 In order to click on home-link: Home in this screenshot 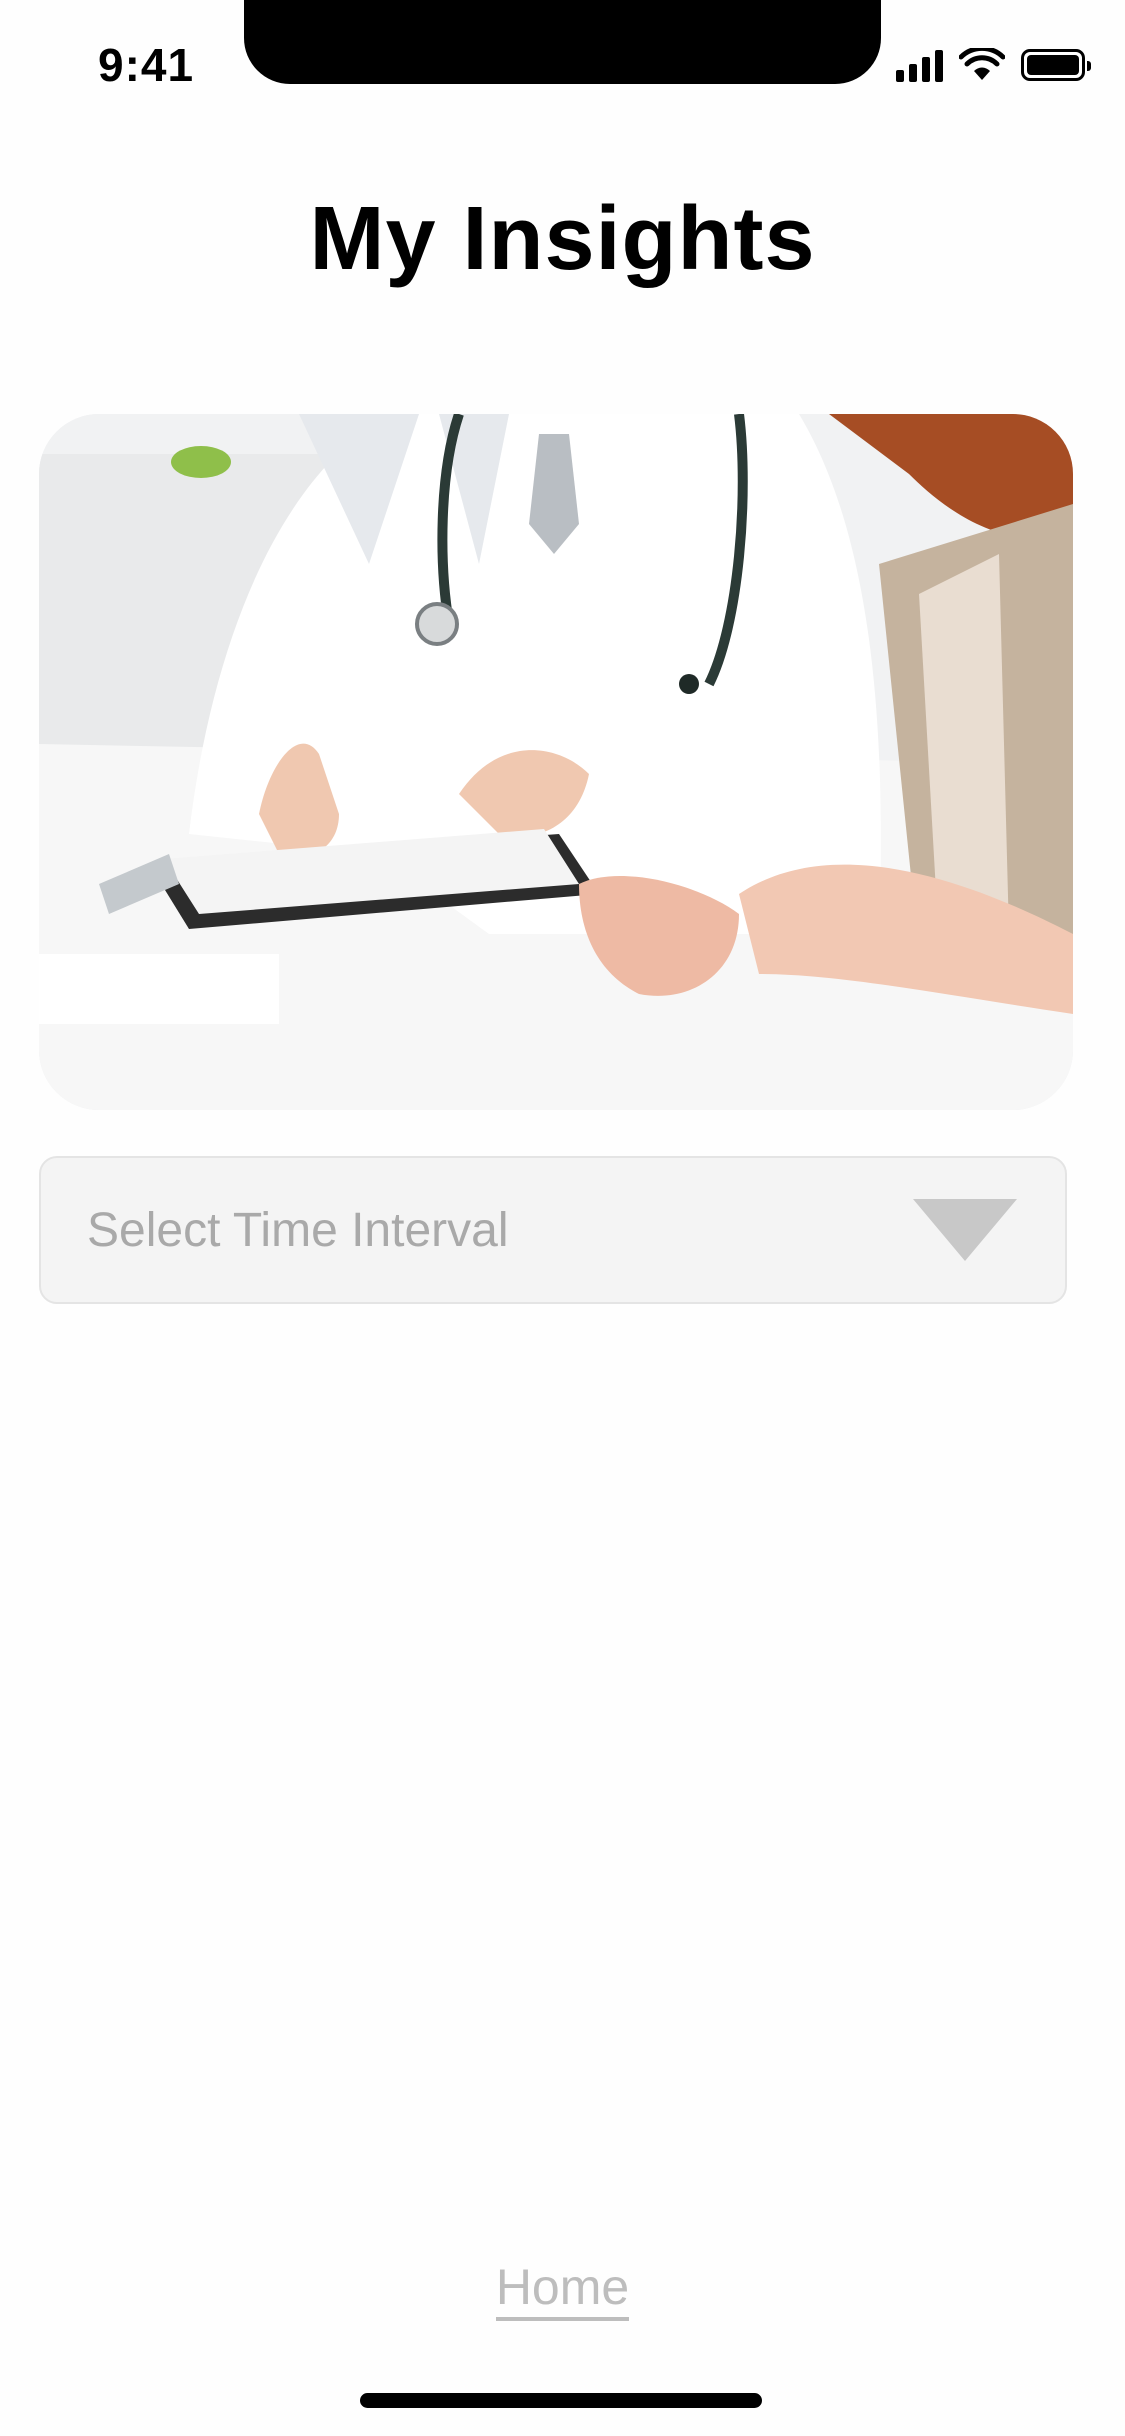, I will do `click(562, 2290)`.